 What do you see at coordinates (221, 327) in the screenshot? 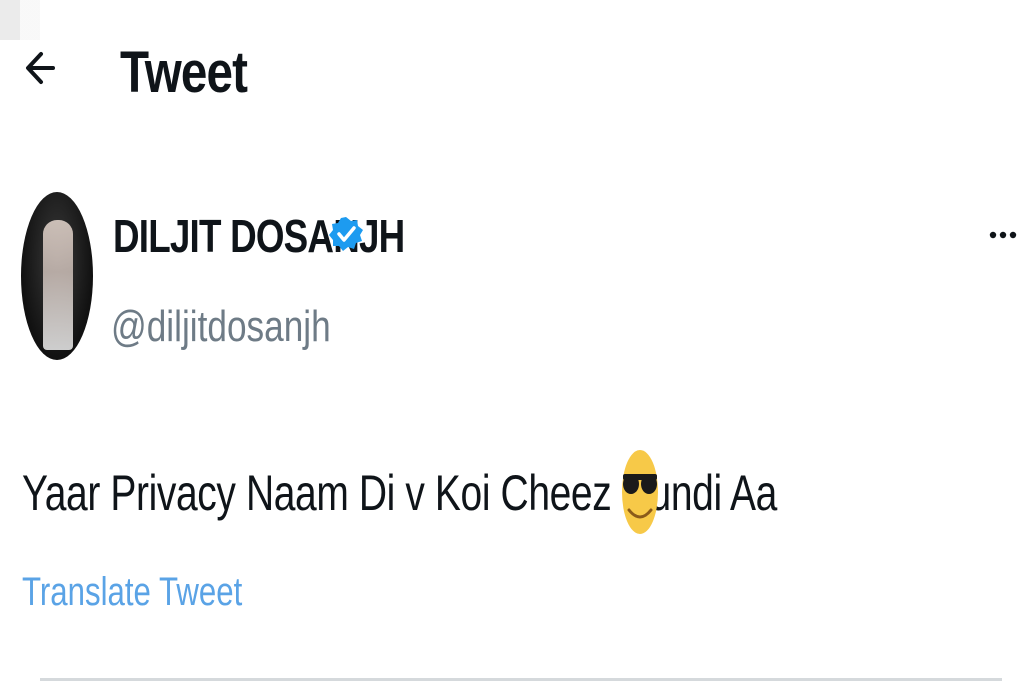
I see `author-handle: @diljitdosanjh` at bounding box center [221, 327].